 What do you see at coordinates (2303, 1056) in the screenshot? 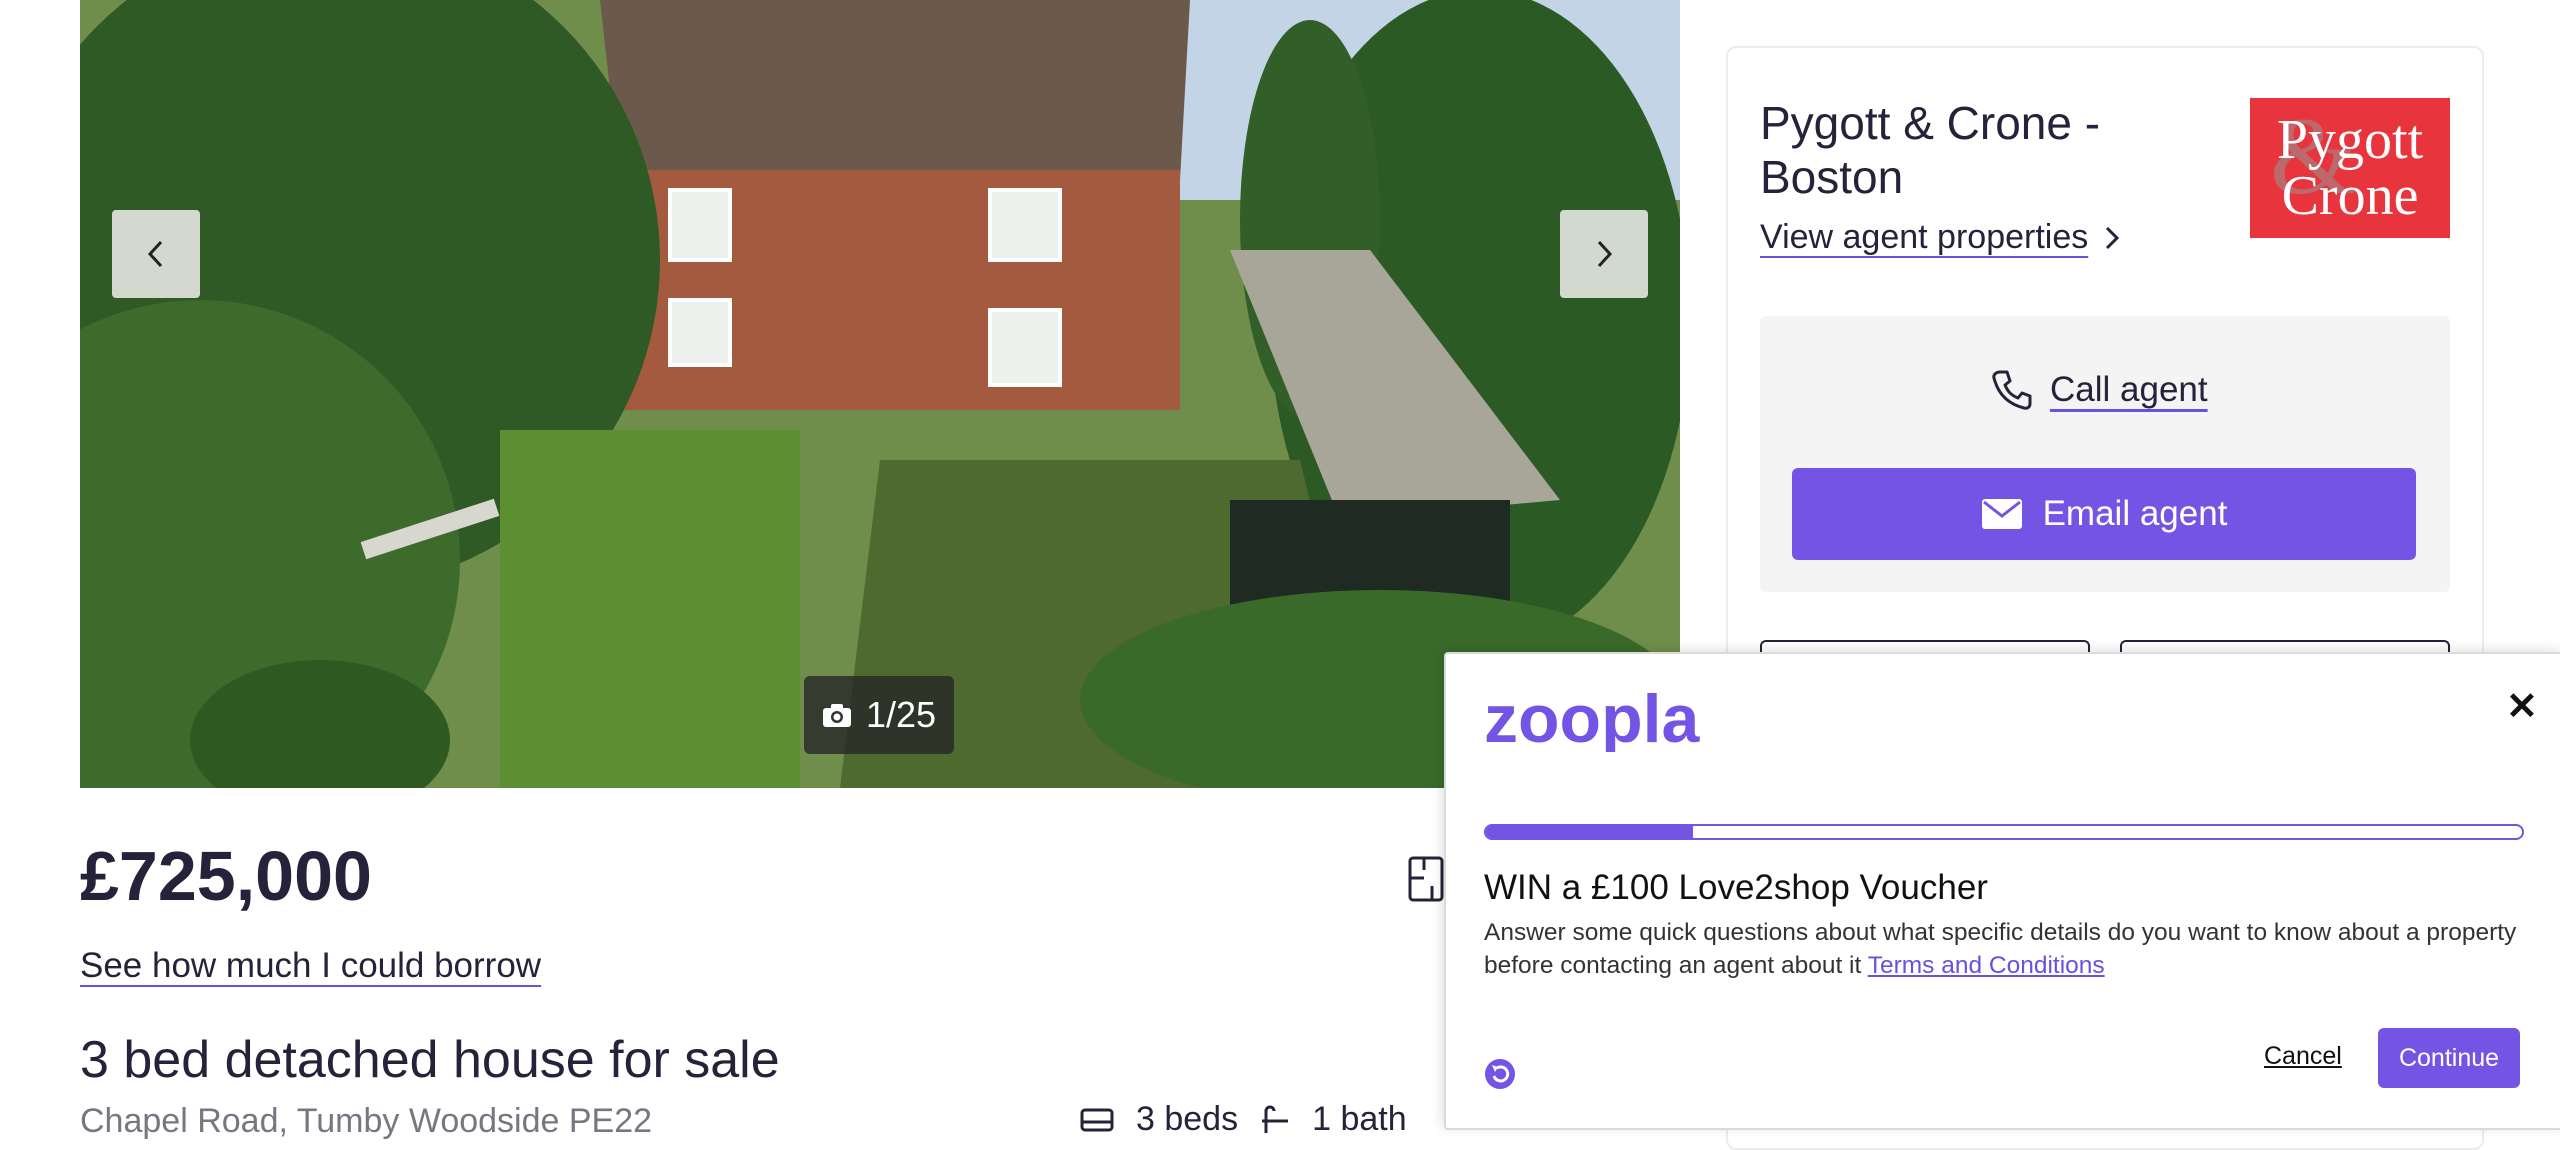
I see `cancel-button: Cancel` at bounding box center [2303, 1056].